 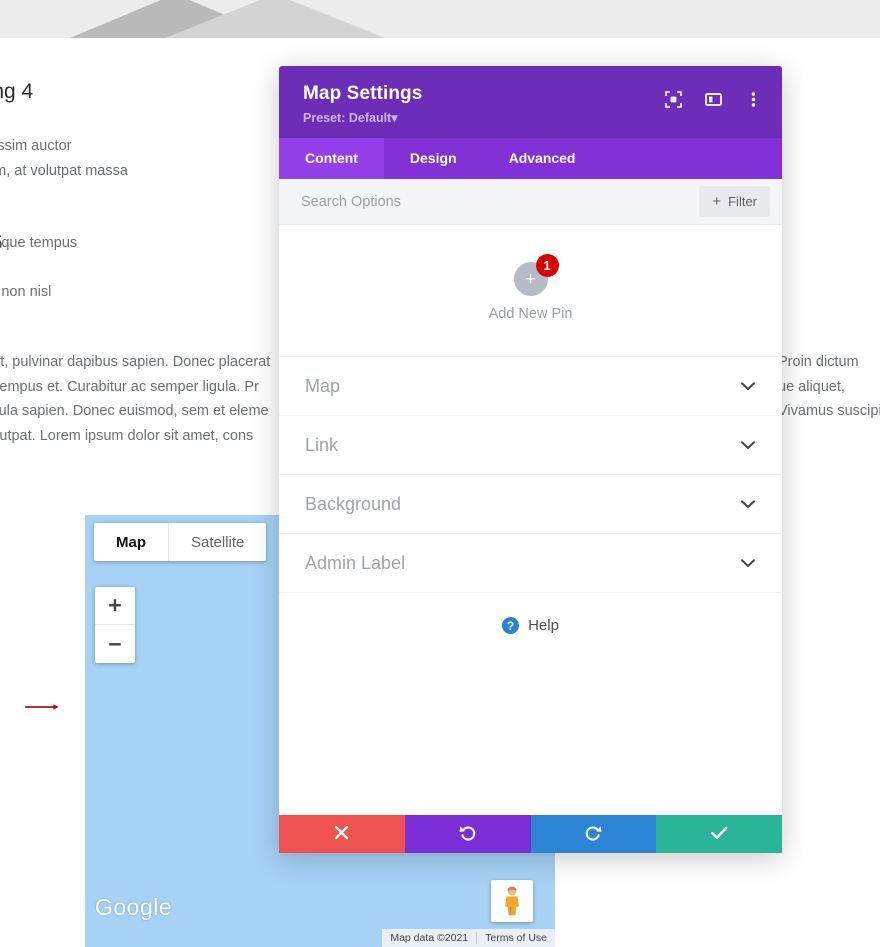 What do you see at coordinates (547, 265) in the screenshot?
I see `pin-count-badge: 1` at bounding box center [547, 265].